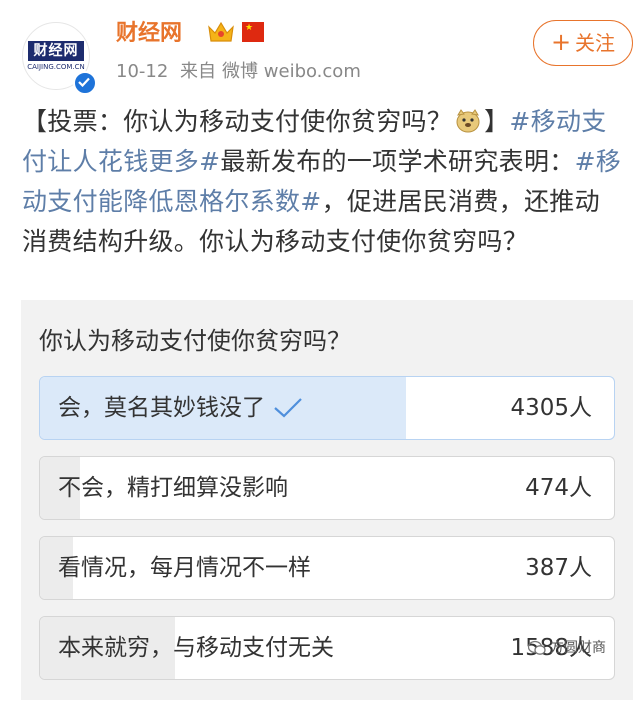  What do you see at coordinates (397, 161) in the screenshot?
I see `post-text-segment: 最新发布的一项学术研究表明：` at bounding box center [397, 161].